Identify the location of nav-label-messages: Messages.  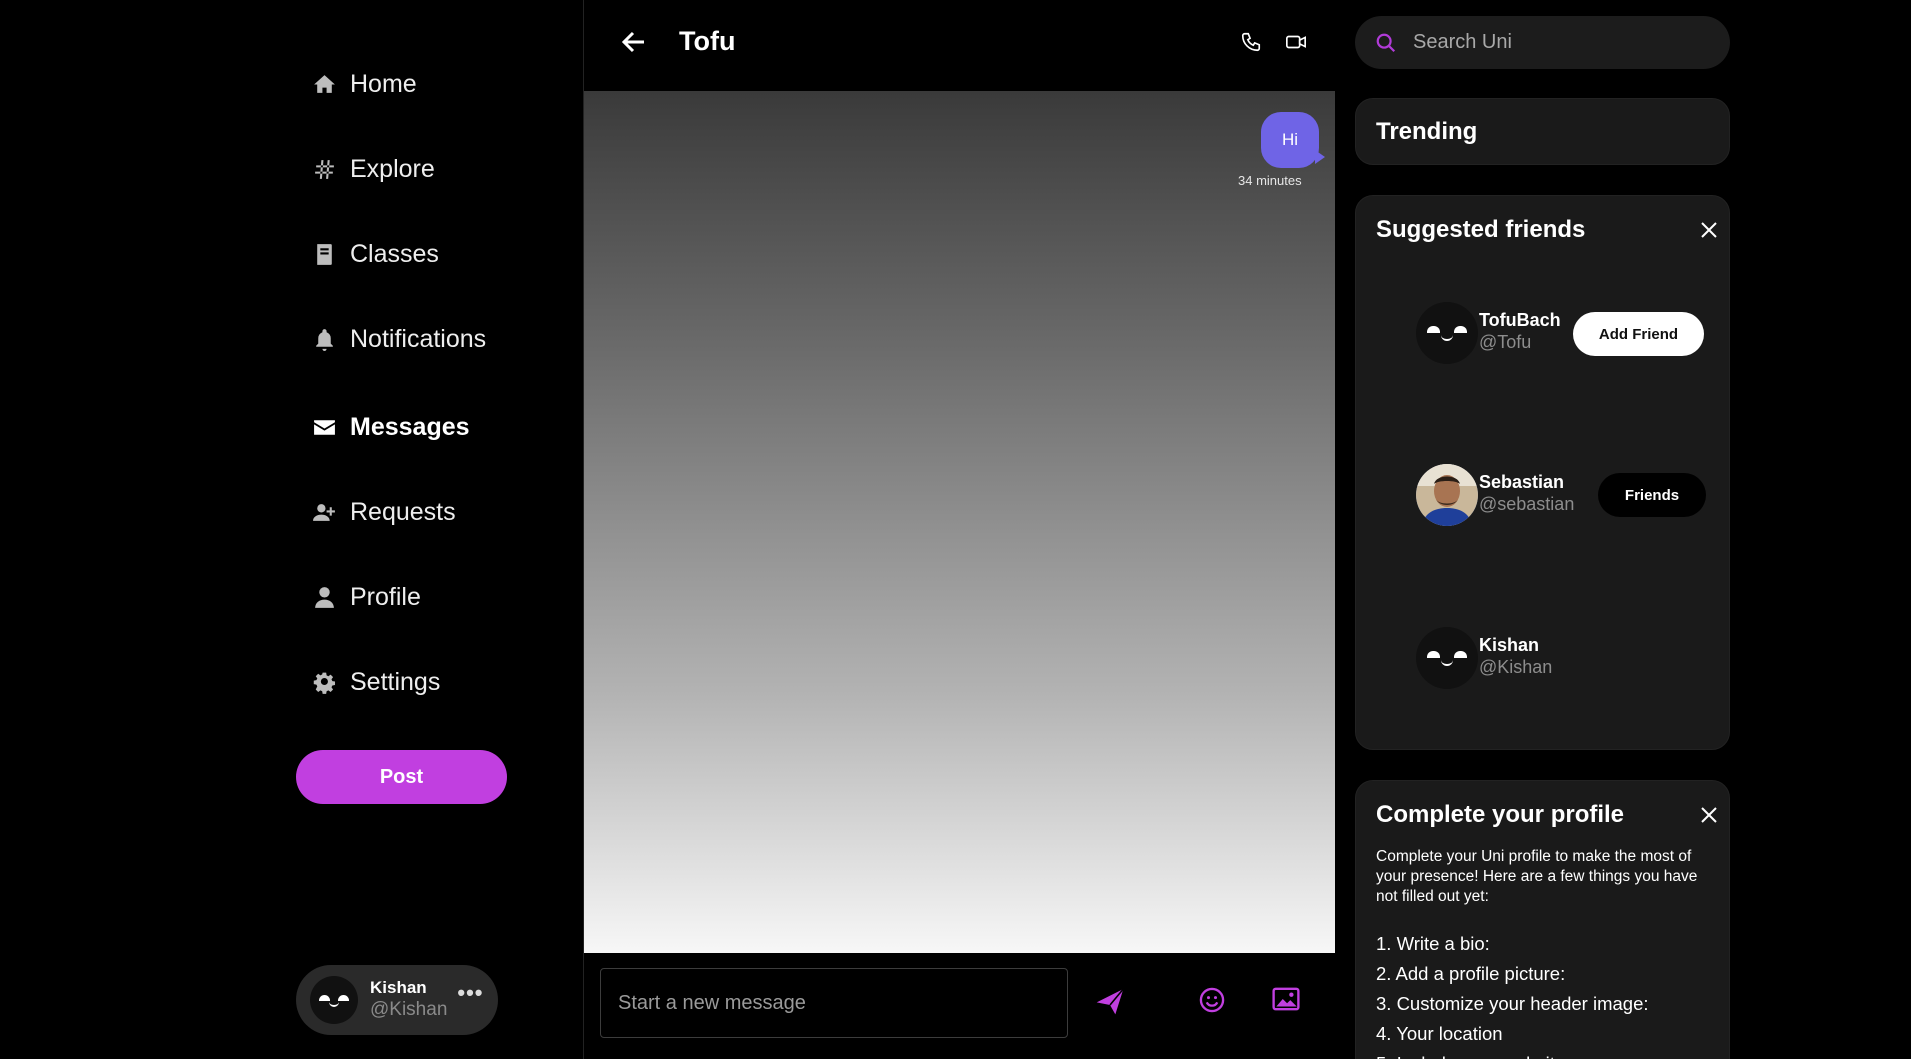
(410, 426).